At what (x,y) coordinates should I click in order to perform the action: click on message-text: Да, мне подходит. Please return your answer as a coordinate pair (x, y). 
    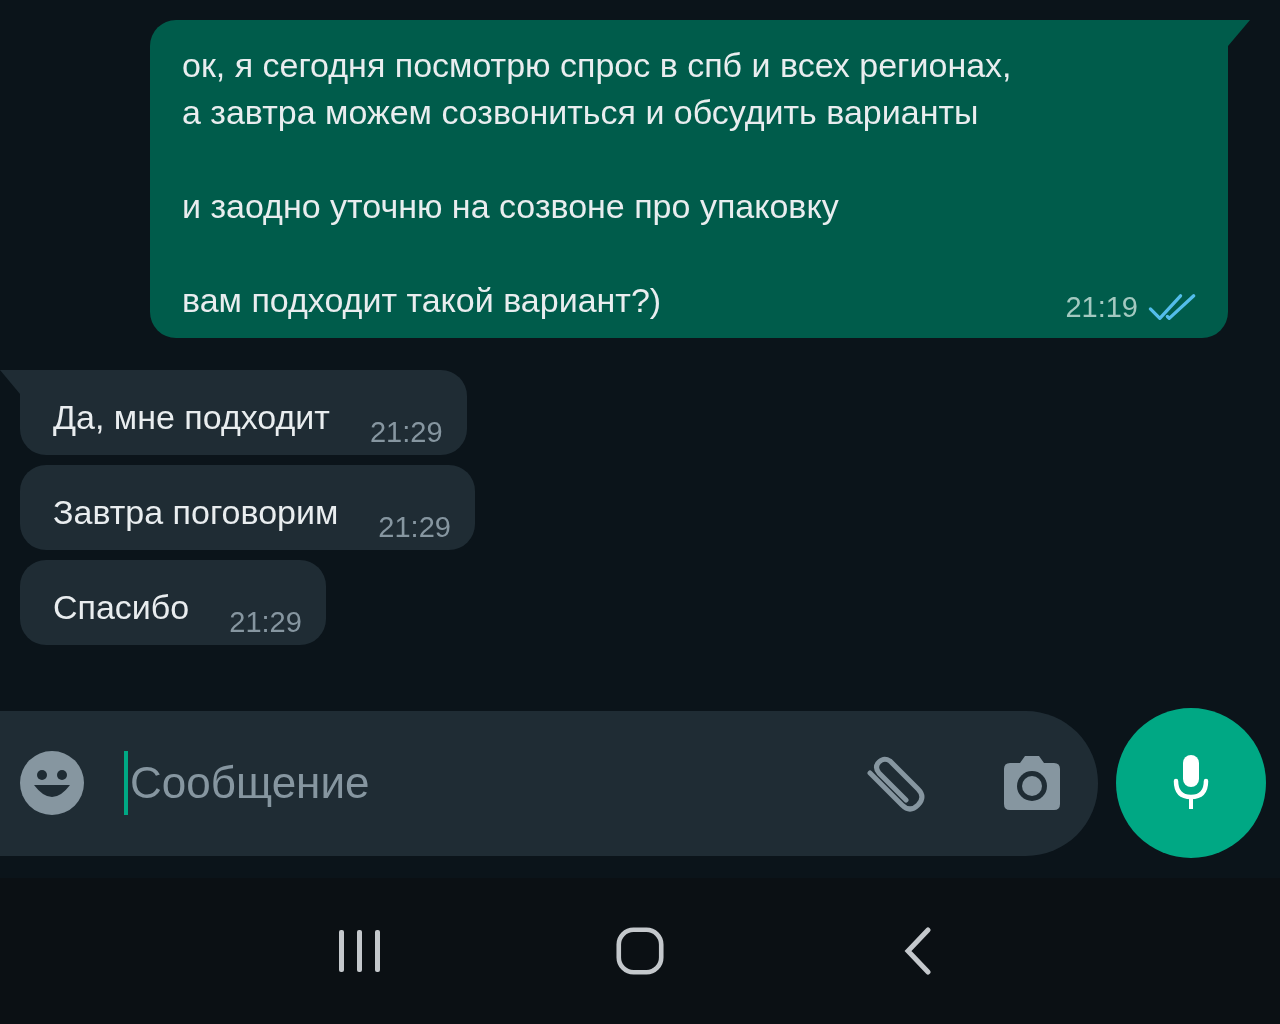
    Looking at the image, I should click on (191, 417).